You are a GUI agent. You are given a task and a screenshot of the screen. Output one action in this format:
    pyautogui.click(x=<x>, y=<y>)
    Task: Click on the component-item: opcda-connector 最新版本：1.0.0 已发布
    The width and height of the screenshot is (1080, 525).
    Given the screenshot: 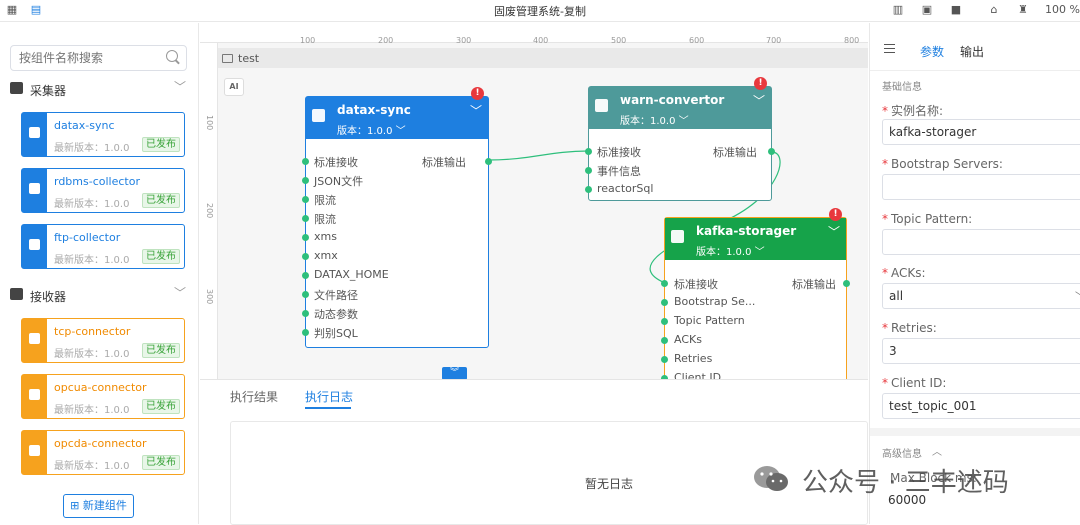 What is the action you would take?
    pyautogui.click(x=103, y=452)
    